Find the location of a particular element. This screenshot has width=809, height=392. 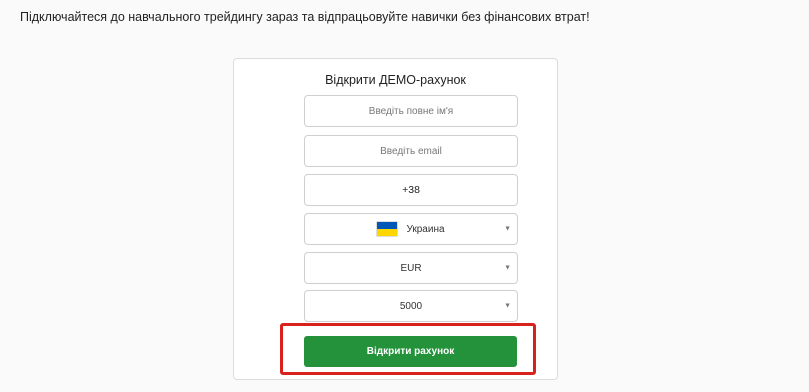

full-name-field is located at coordinates (411, 111).